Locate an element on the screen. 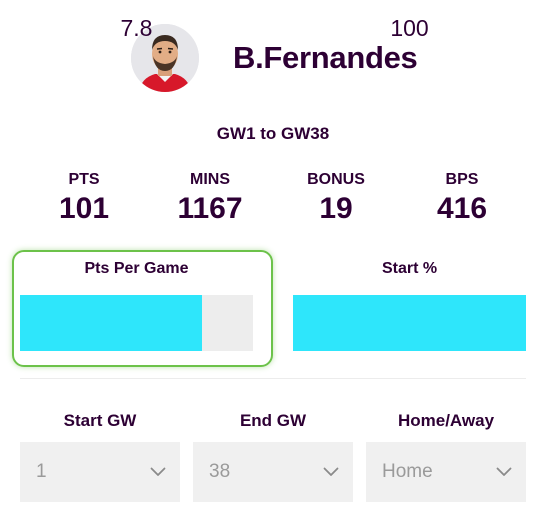 The image size is (546, 515). stat-pts: PTS 101 is located at coordinates (84, 198).